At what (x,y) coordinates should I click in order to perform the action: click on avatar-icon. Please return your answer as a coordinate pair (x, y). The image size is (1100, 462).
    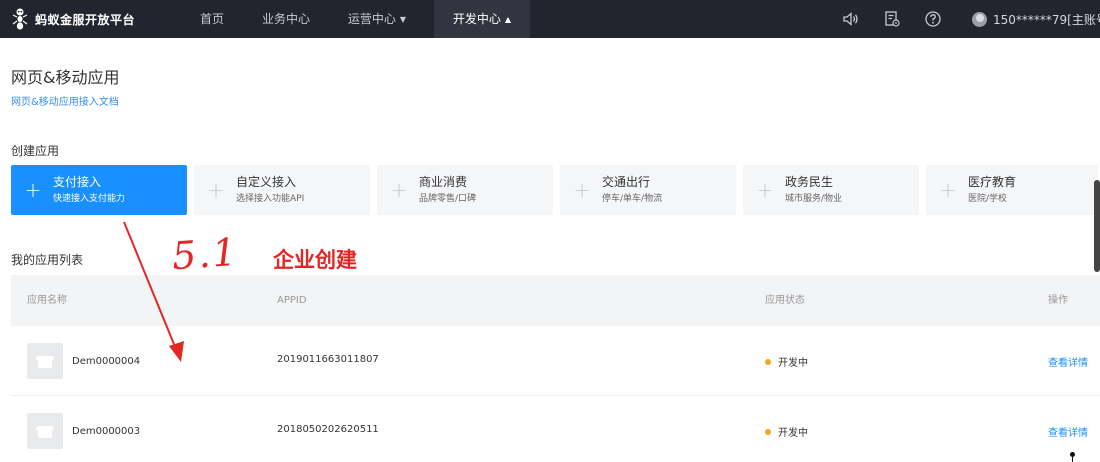
    Looking at the image, I should click on (979, 19).